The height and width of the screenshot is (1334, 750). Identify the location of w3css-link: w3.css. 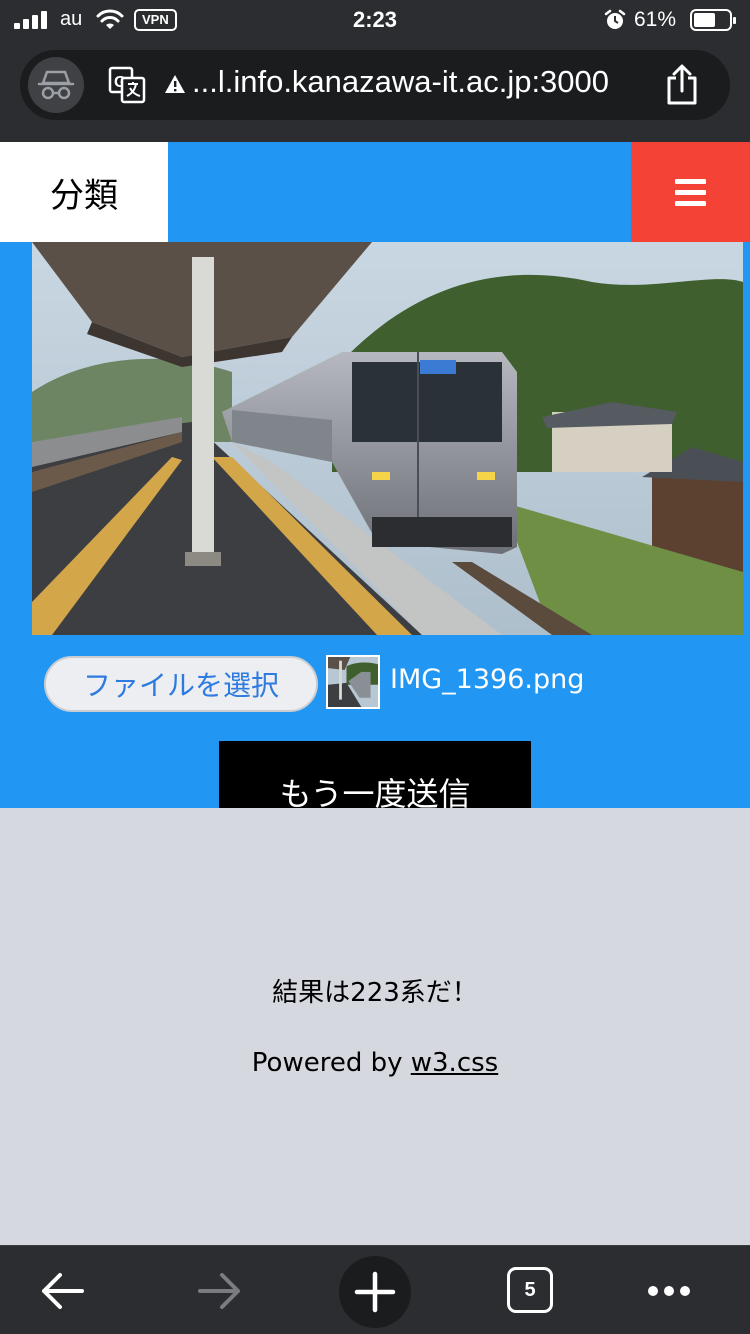
(454, 1063).